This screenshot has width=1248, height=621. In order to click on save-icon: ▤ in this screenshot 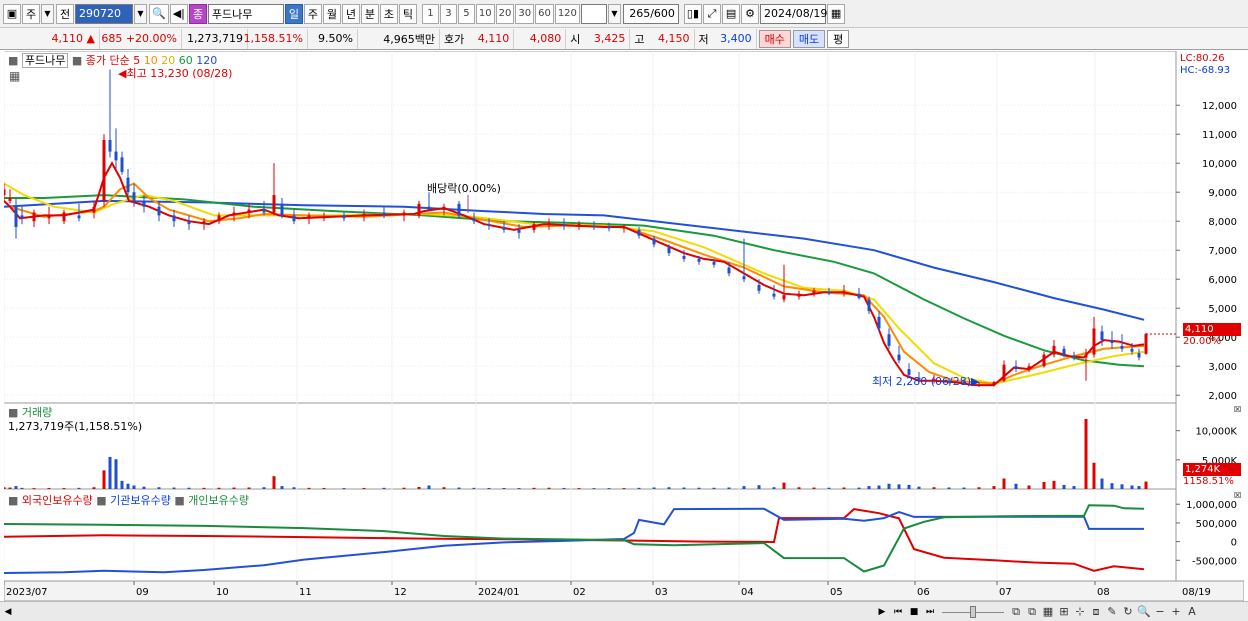, I will do `click(731, 13)`.